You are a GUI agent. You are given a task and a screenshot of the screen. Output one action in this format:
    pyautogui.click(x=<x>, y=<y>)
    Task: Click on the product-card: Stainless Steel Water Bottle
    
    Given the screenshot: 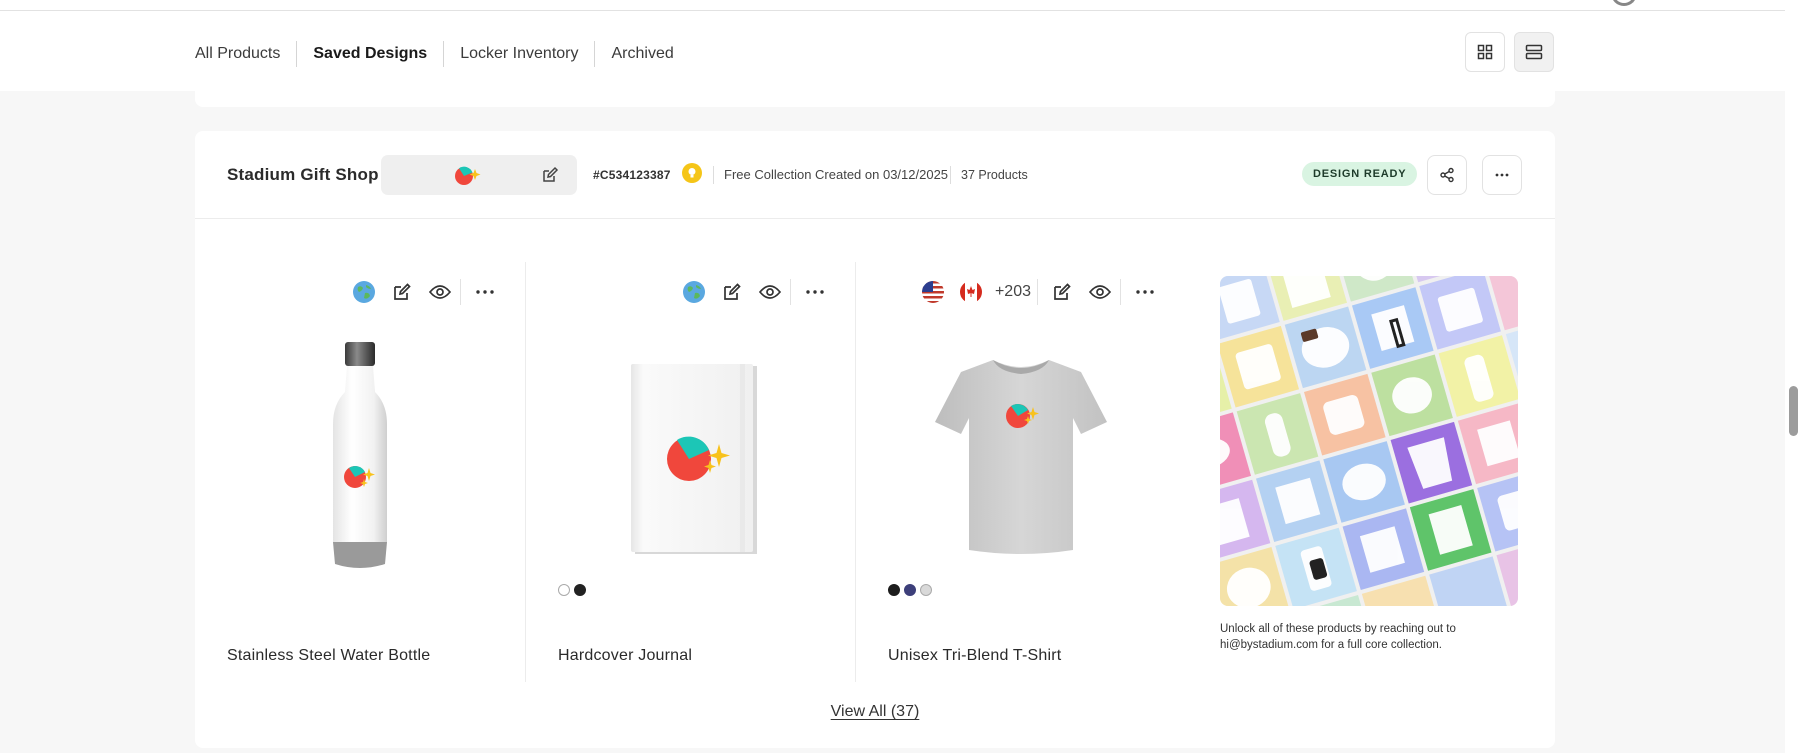 What is the action you would take?
    pyautogui.click(x=360, y=472)
    